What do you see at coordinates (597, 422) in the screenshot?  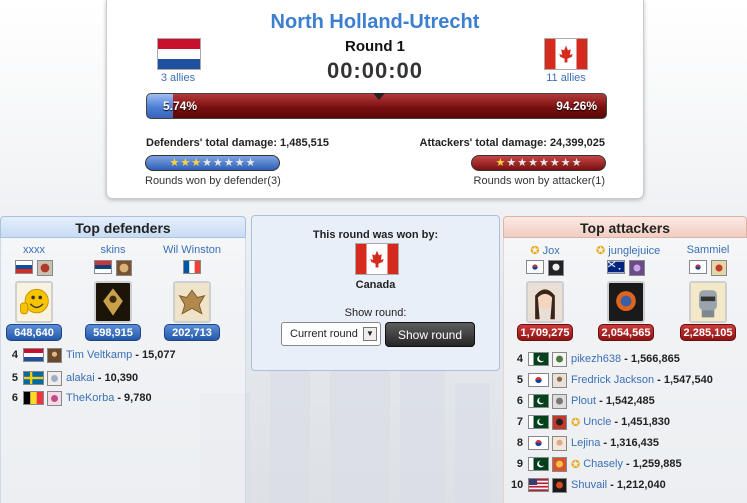 I see `attacker-name-link: Uncle` at bounding box center [597, 422].